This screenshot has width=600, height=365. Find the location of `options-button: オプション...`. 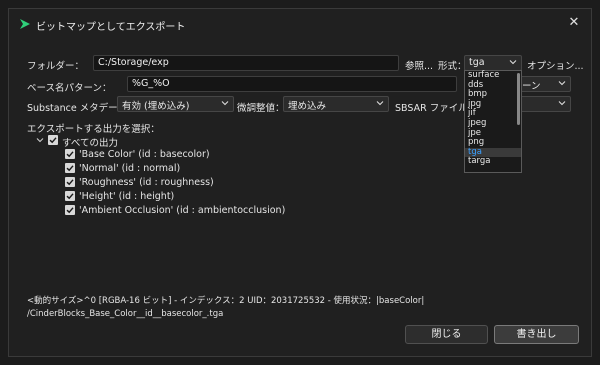

options-button: オプション... is located at coordinates (555, 65).